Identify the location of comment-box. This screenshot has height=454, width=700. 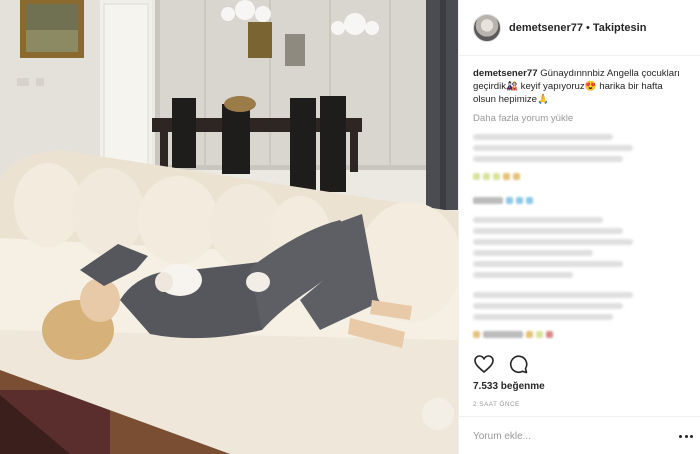
(579, 435).